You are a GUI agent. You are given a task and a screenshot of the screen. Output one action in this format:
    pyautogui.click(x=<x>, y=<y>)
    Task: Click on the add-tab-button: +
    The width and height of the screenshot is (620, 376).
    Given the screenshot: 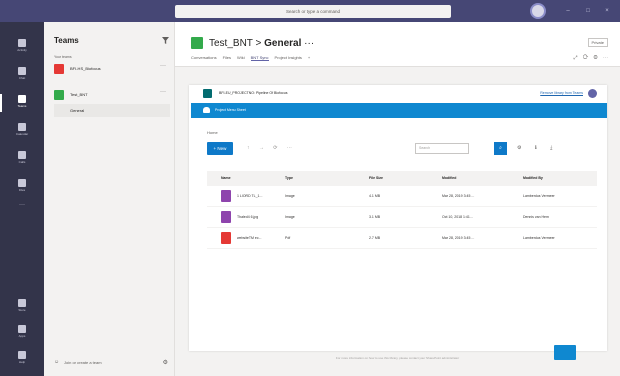 What is the action you would take?
    pyautogui.click(x=309, y=58)
    